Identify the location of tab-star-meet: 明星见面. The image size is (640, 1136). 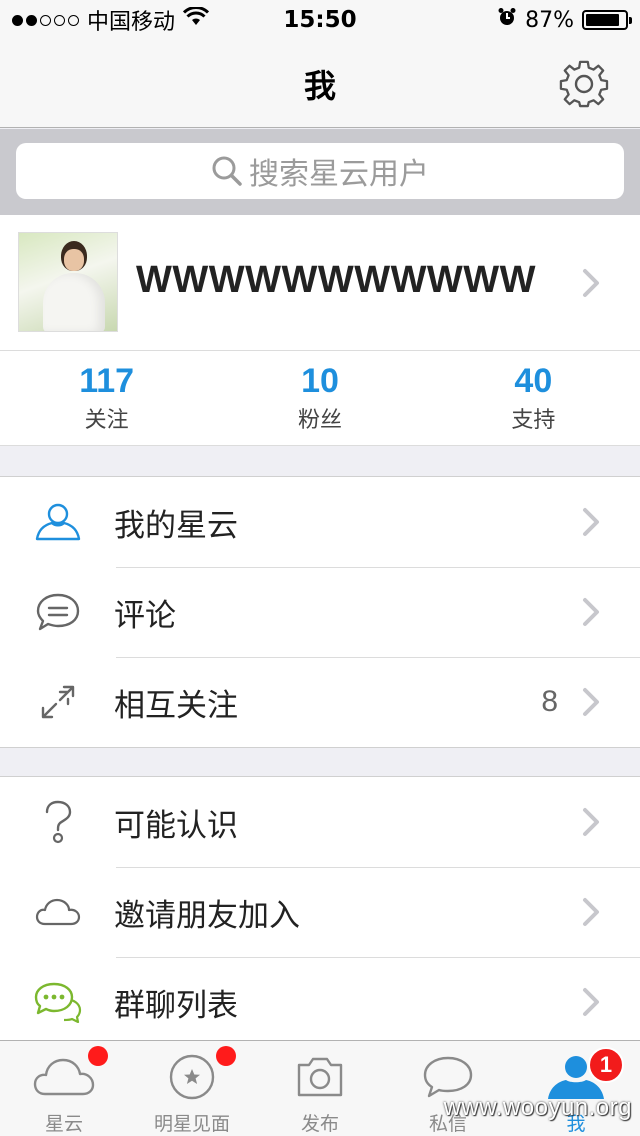
(192, 1088).